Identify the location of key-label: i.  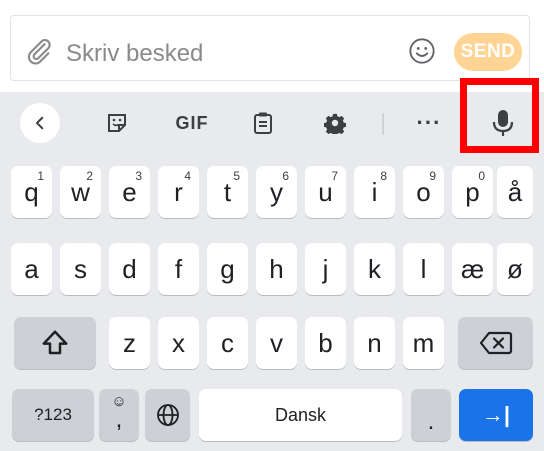
(374, 191).